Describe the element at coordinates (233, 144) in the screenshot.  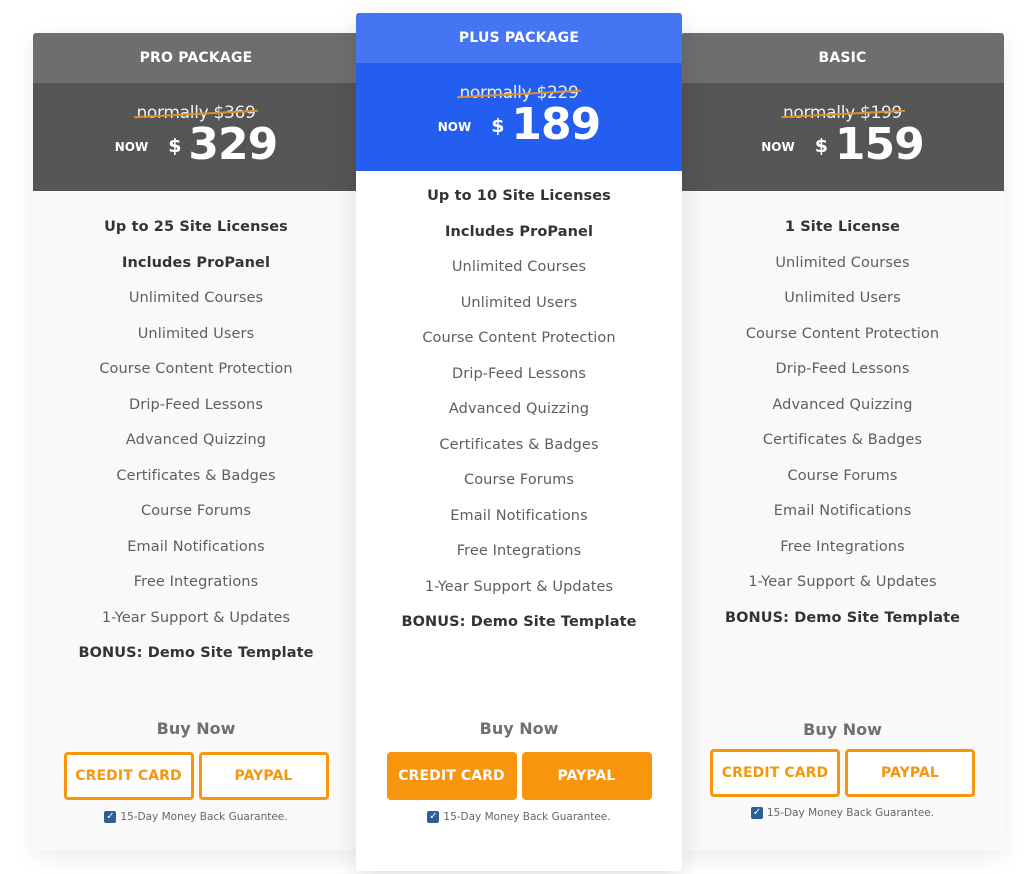
I see `current-price: 329` at that location.